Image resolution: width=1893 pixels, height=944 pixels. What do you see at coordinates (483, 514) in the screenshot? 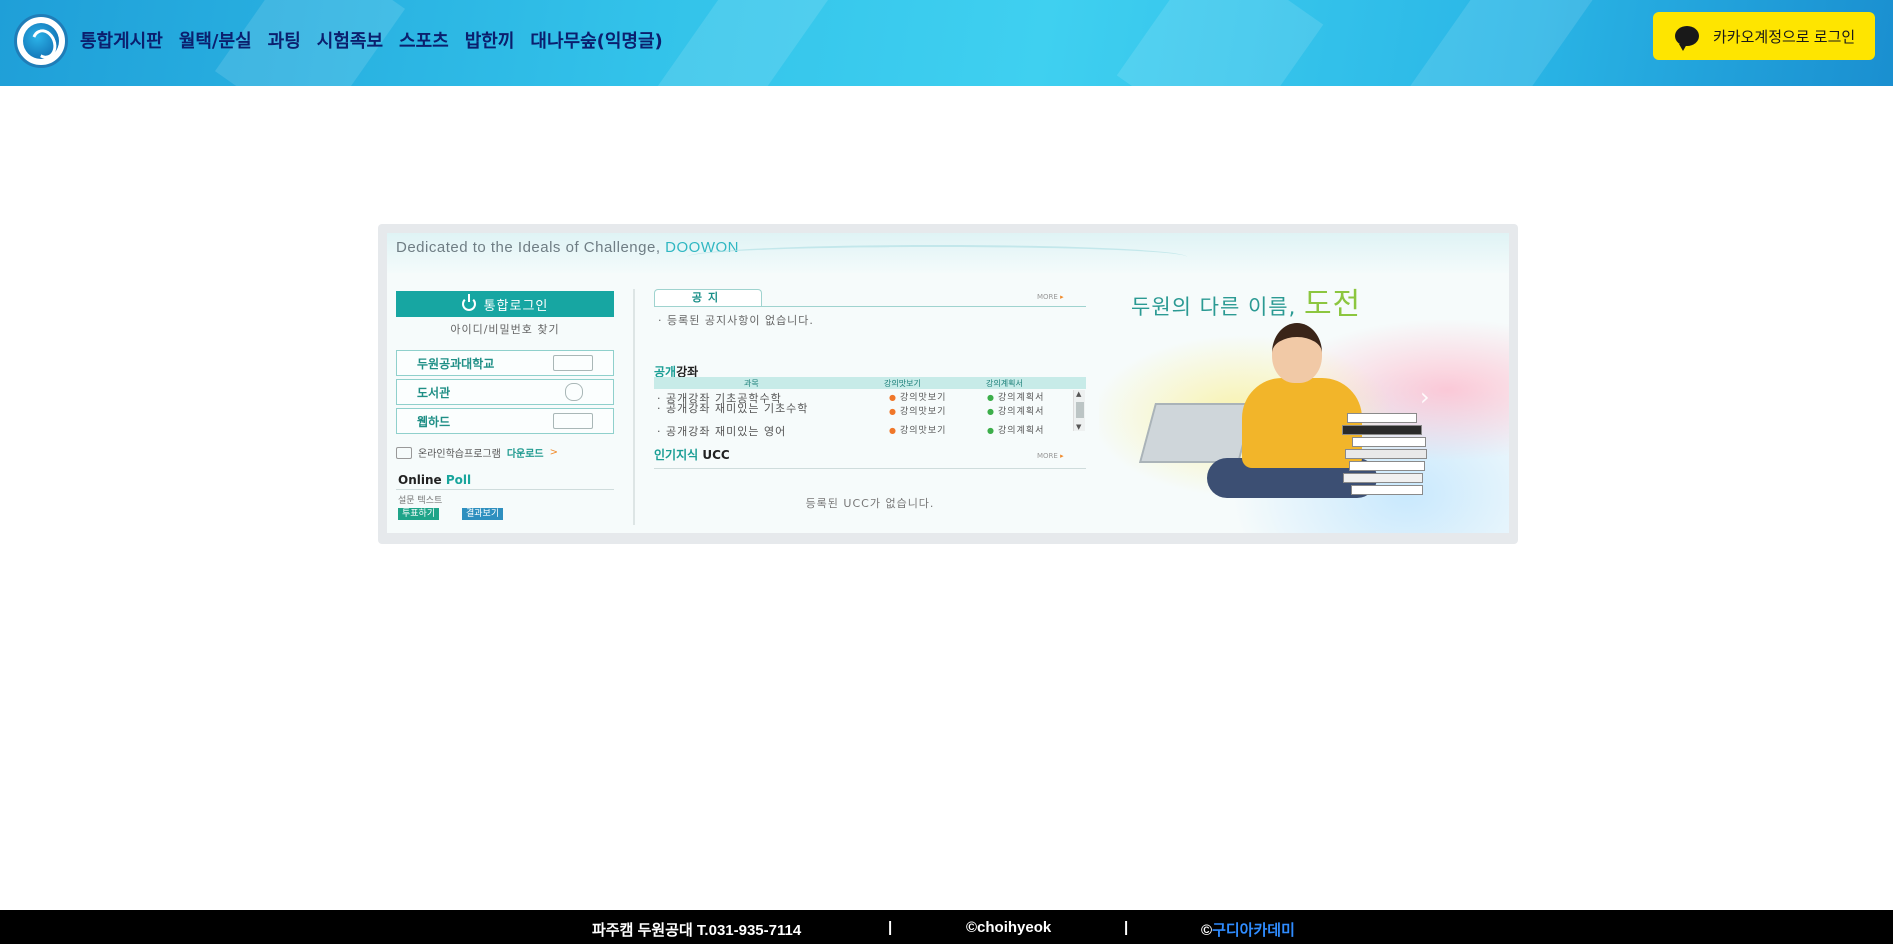
I see `poll-result-button: 결과보기` at bounding box center [483, 514].